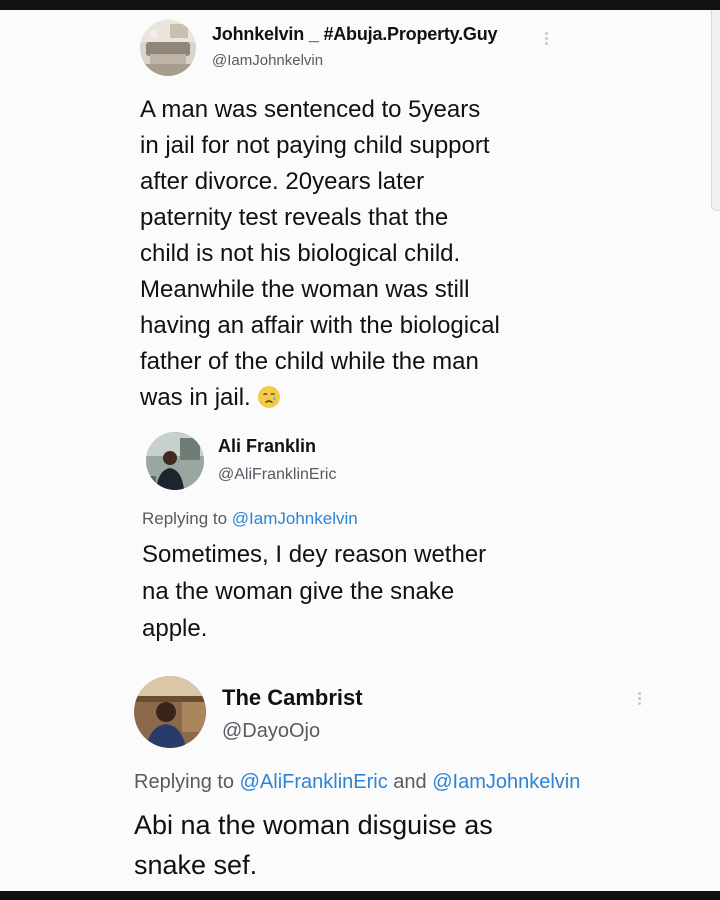 This screenshot has width=720, height=900. What do you see at coordinates (410, 782) in the screenshot?
I see `replying-to-conjunction: and` at bounding box center [410, 782].